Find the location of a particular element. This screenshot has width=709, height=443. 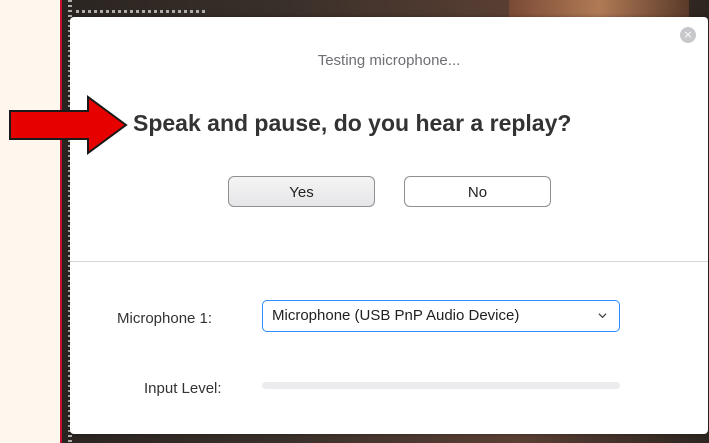

input-level-label: Input Level: is located at coordinates (183, 388).